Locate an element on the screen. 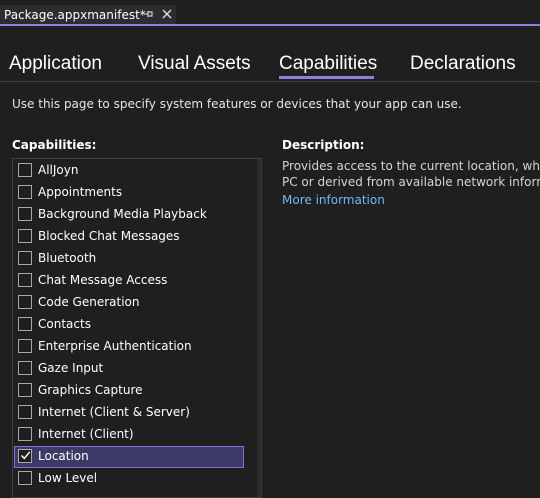 The height and width of the screenshot is (498, 540). tab-capabilities: Capabilities is located at coordinates (328, 64).